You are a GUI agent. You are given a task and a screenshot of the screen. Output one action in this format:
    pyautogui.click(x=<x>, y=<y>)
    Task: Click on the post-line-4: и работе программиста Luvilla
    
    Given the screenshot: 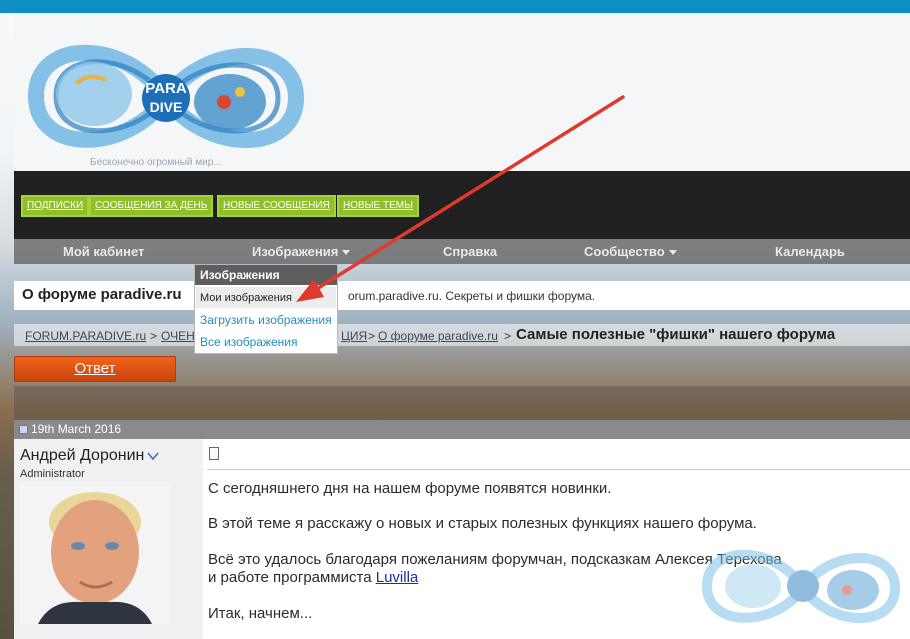 What is the action you would take?
    pyautogui.click(x=313, y=577)
    